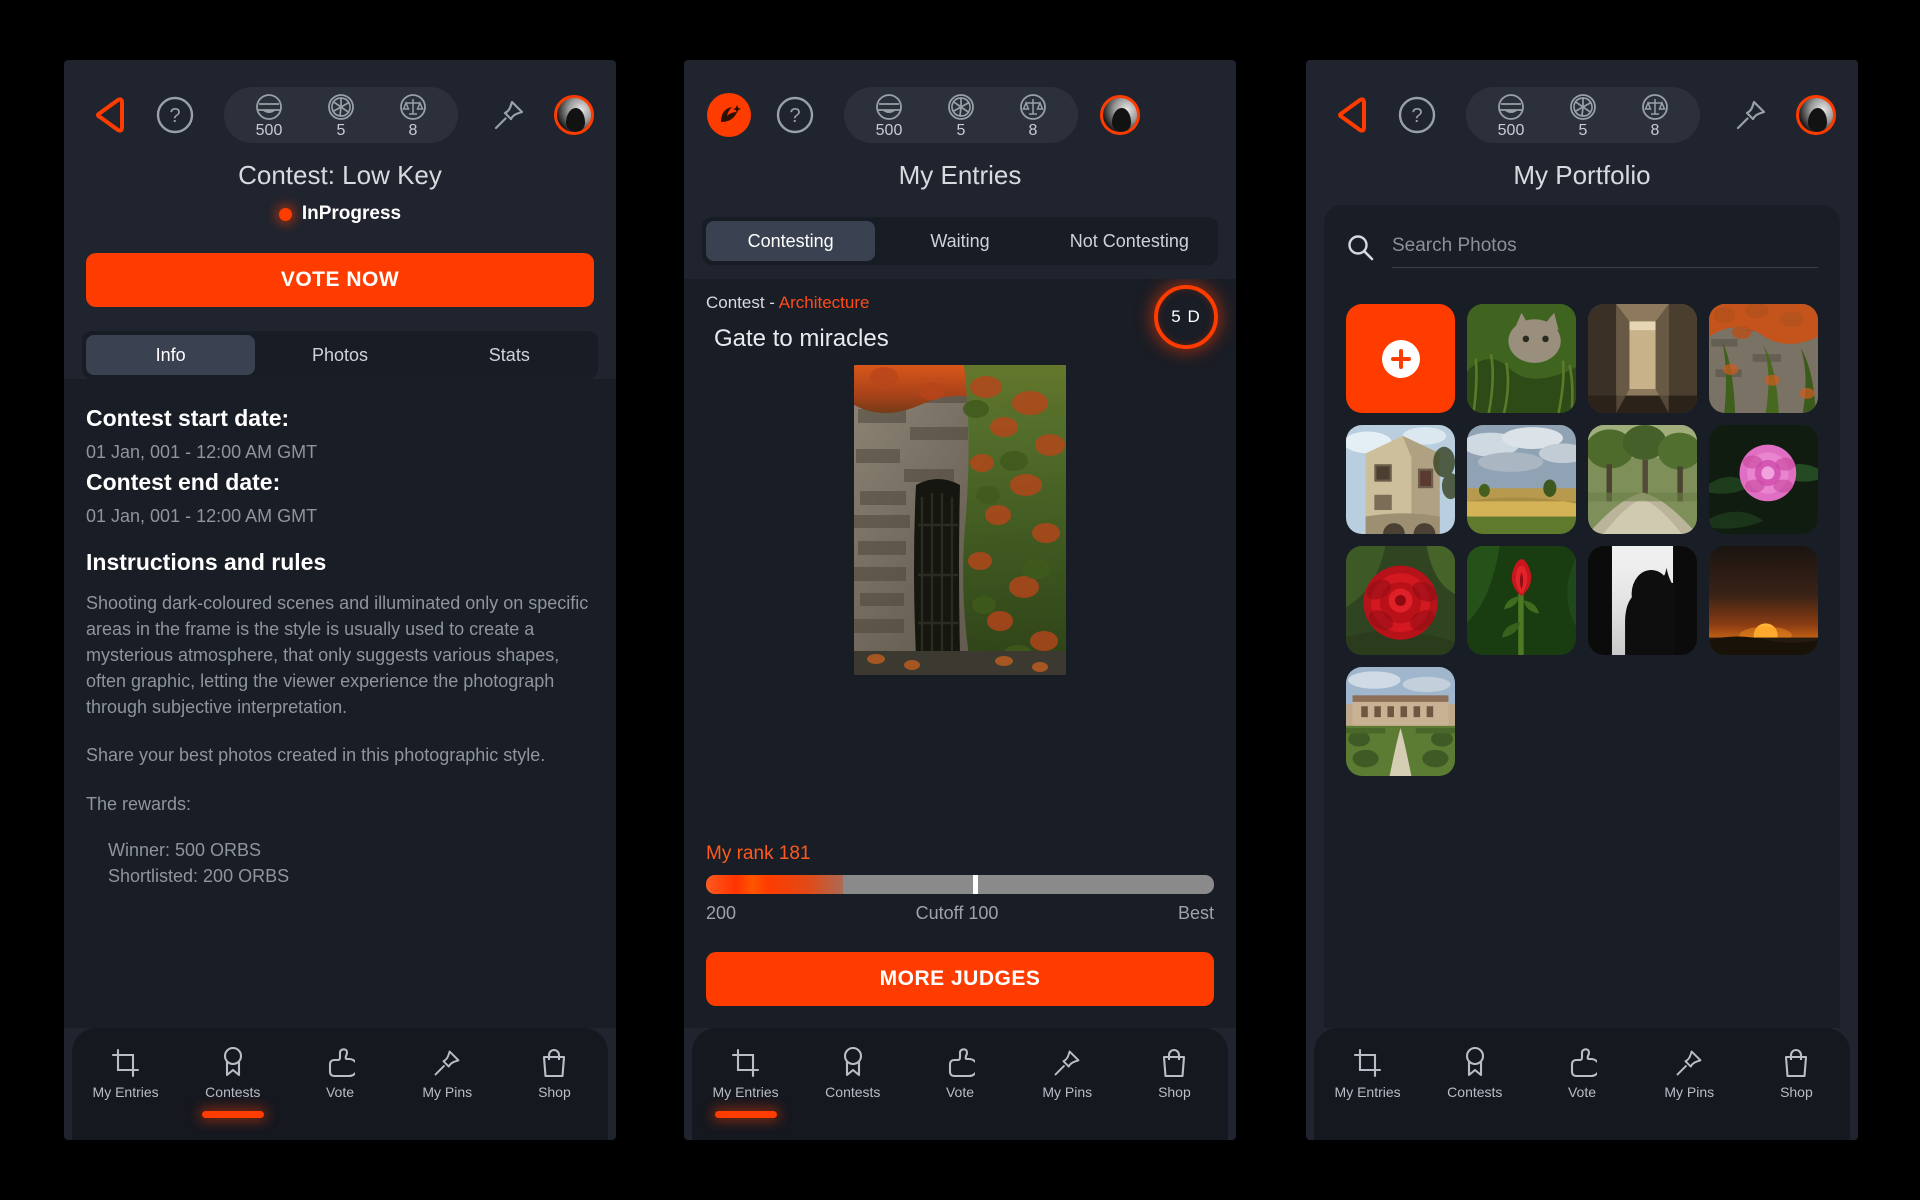 Image resolution: width=1920 pixels, height=1200 pixels. I want to click on photo-ivy-wall, so click(1763, 358).